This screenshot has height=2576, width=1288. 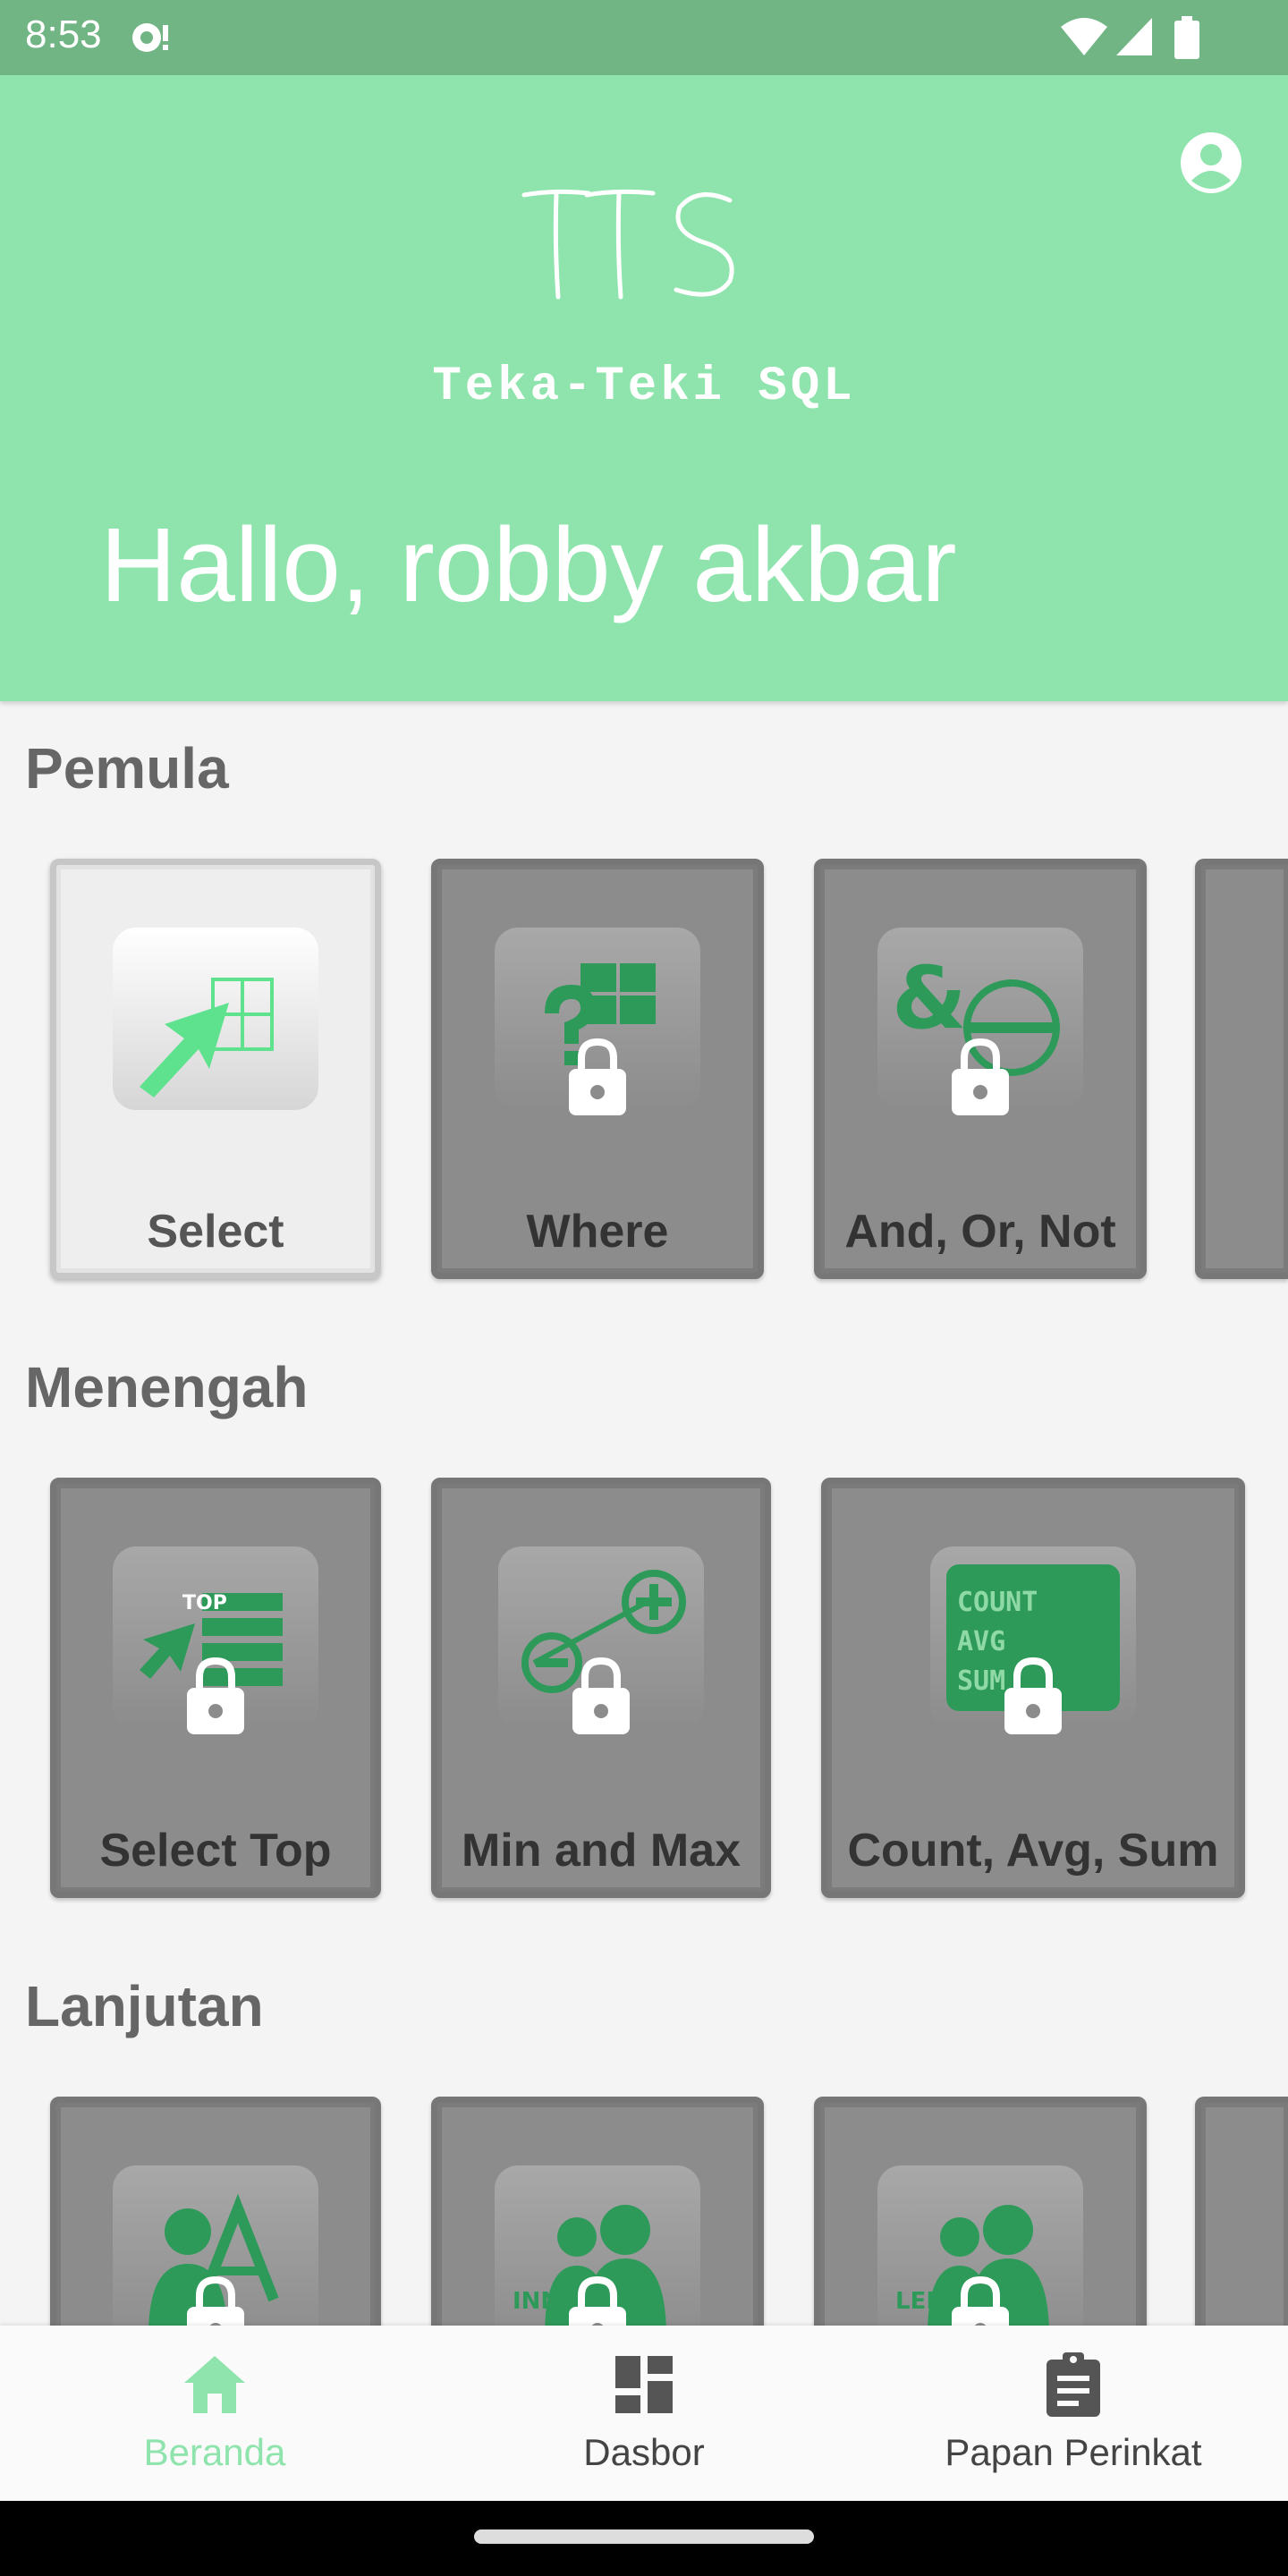 What do you see at coordinates (214, 2452) in the screenshot?
I see `nav-label: Beranda` at bounding box center [214, 2452].